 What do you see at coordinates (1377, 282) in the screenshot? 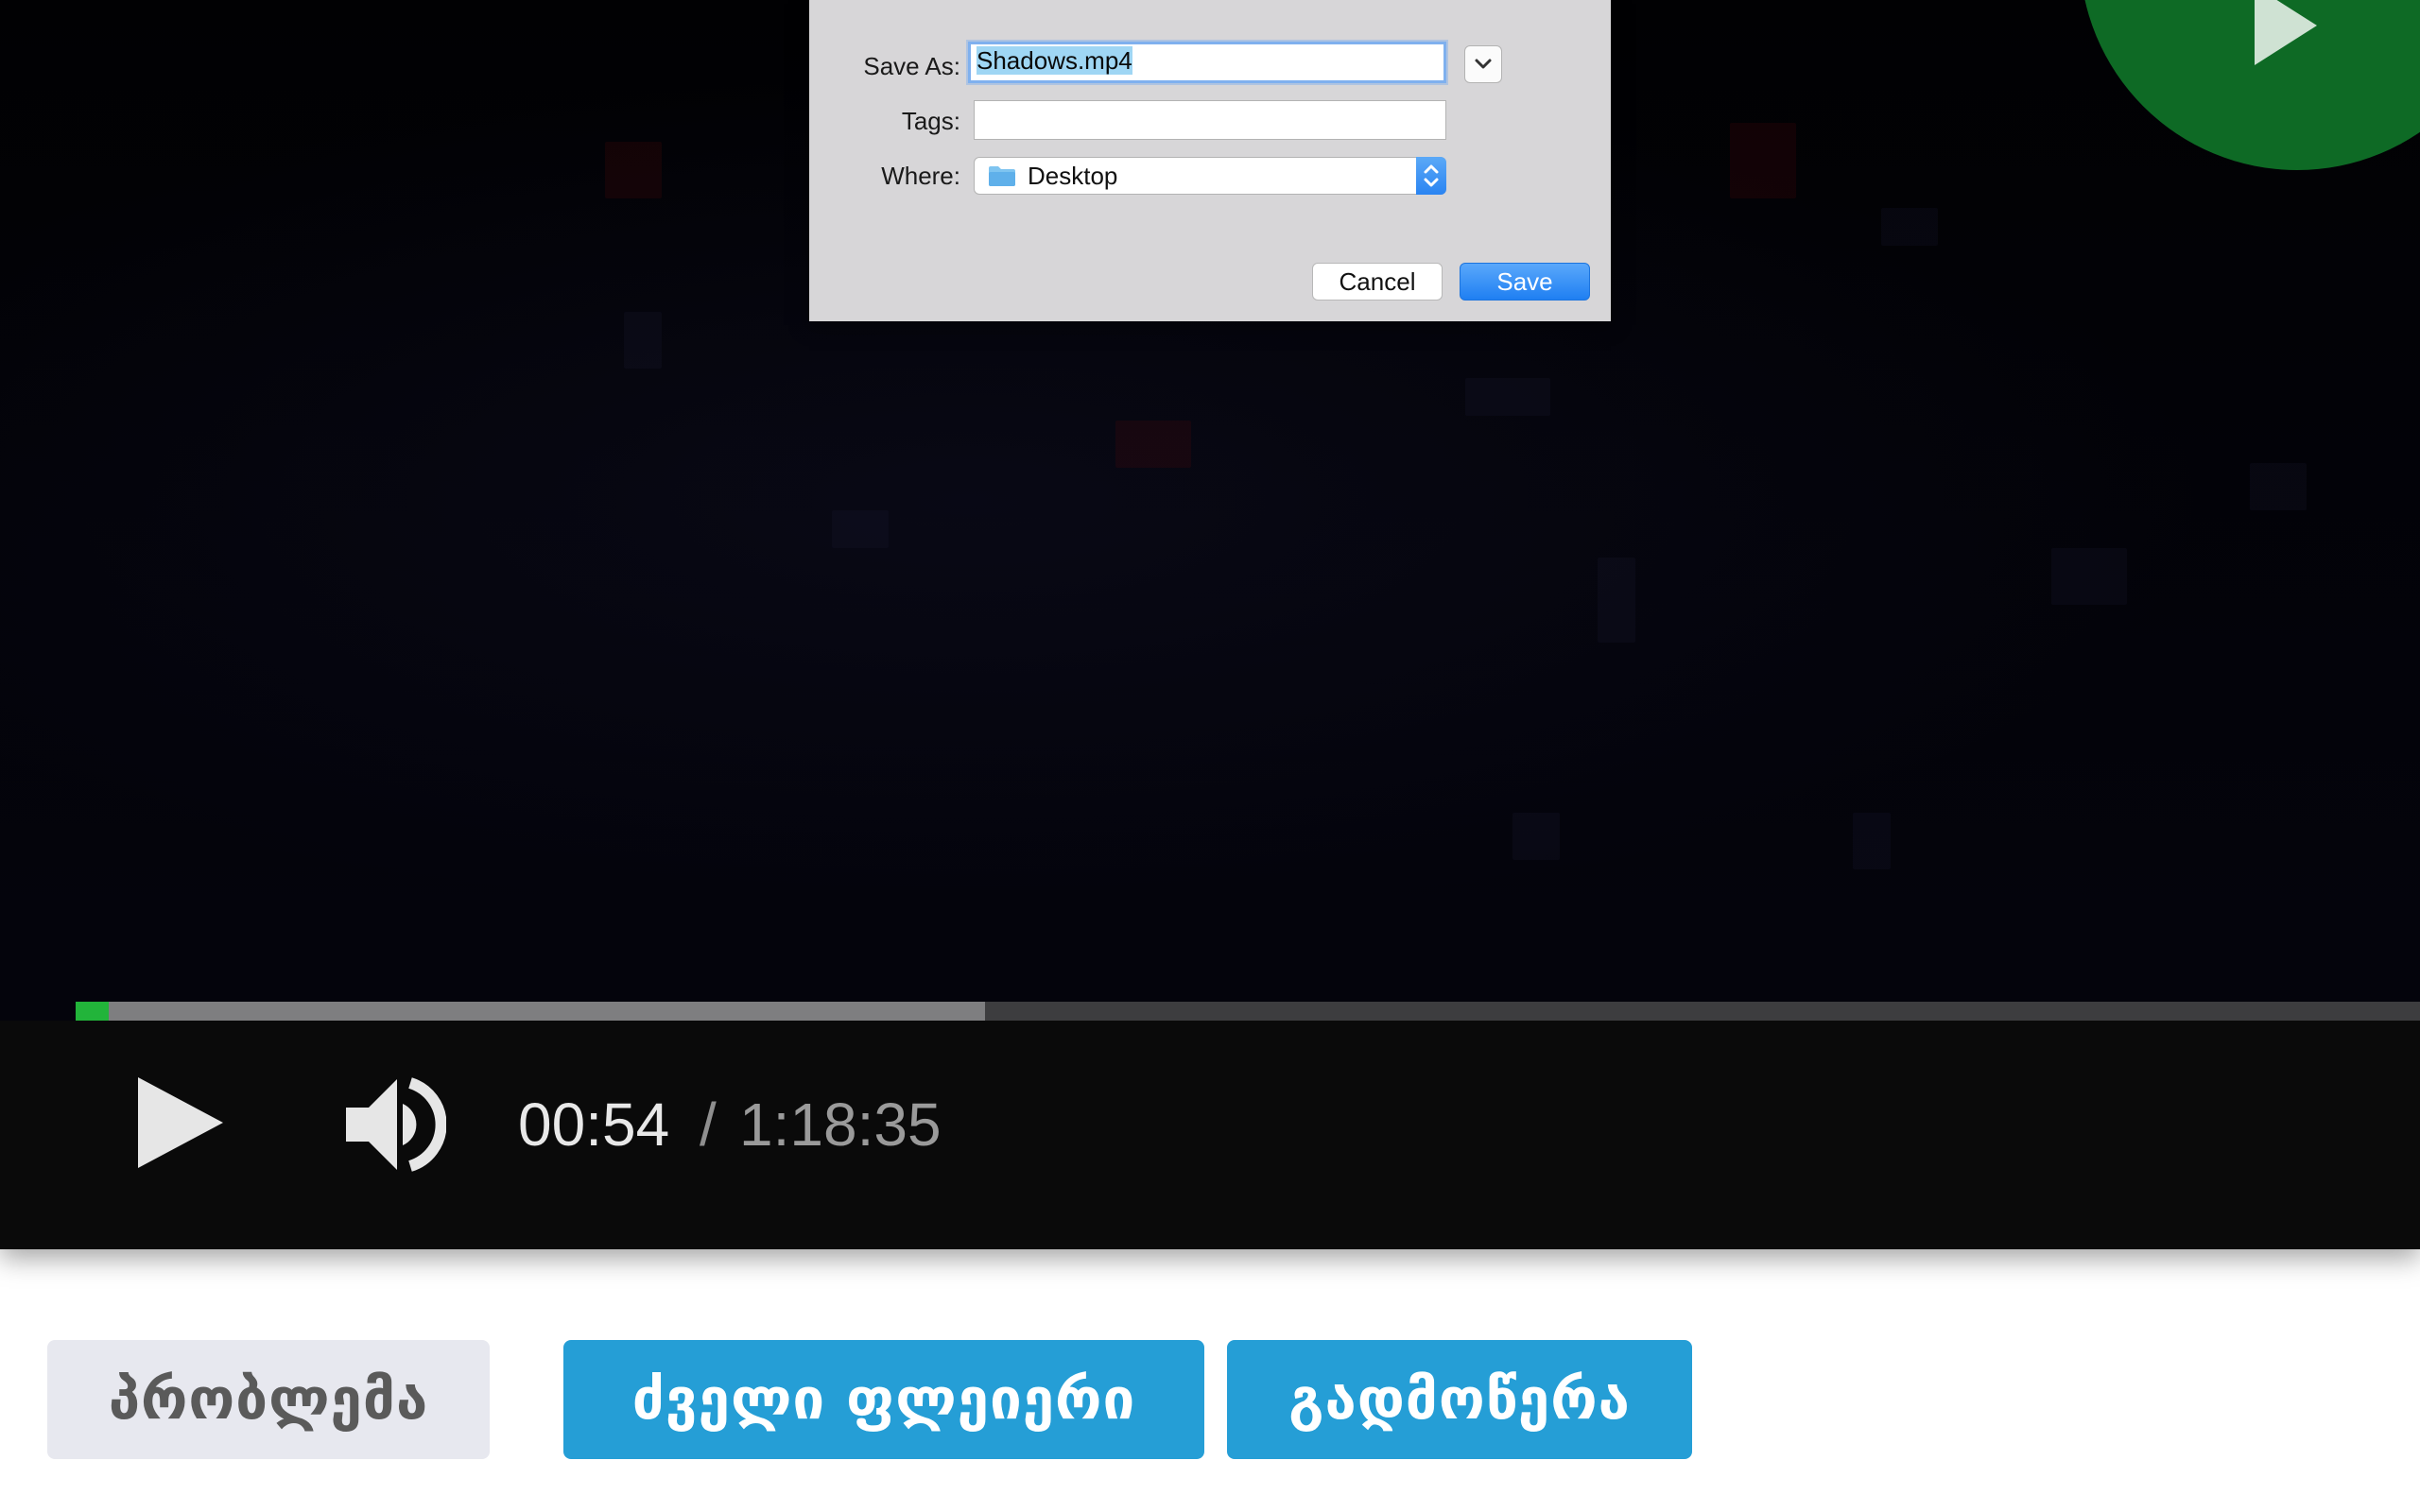
I see `cancel-button: Cancel` at bounding box center [1377, 282].